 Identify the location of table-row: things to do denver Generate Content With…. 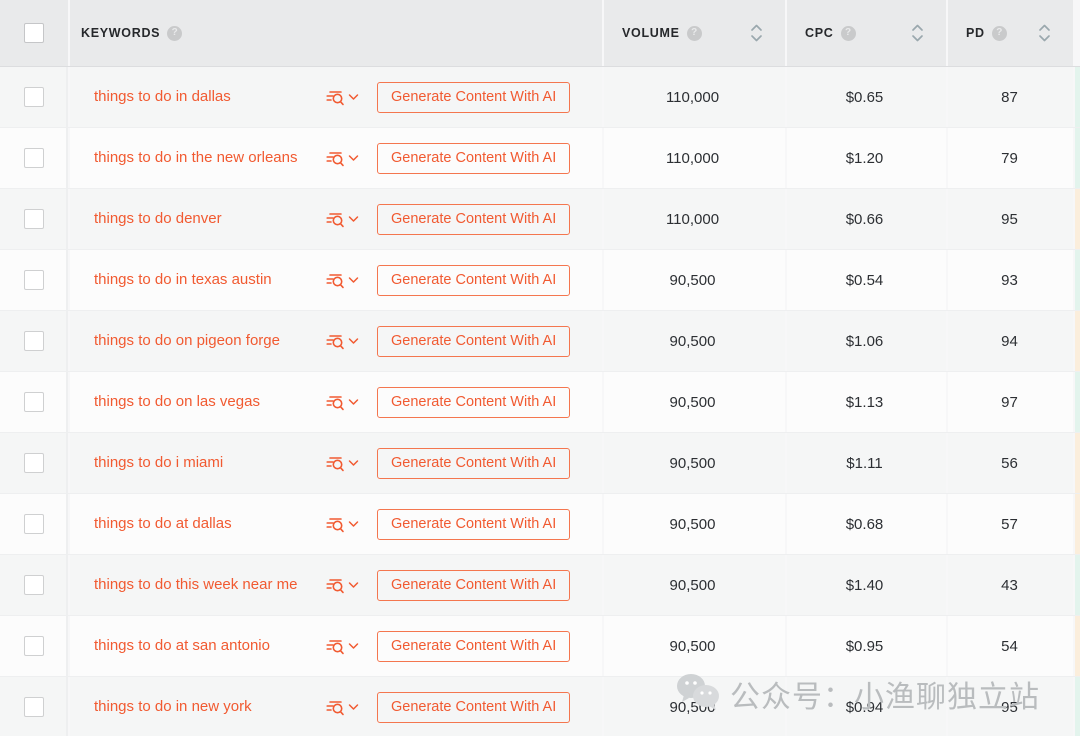
(540, 219).